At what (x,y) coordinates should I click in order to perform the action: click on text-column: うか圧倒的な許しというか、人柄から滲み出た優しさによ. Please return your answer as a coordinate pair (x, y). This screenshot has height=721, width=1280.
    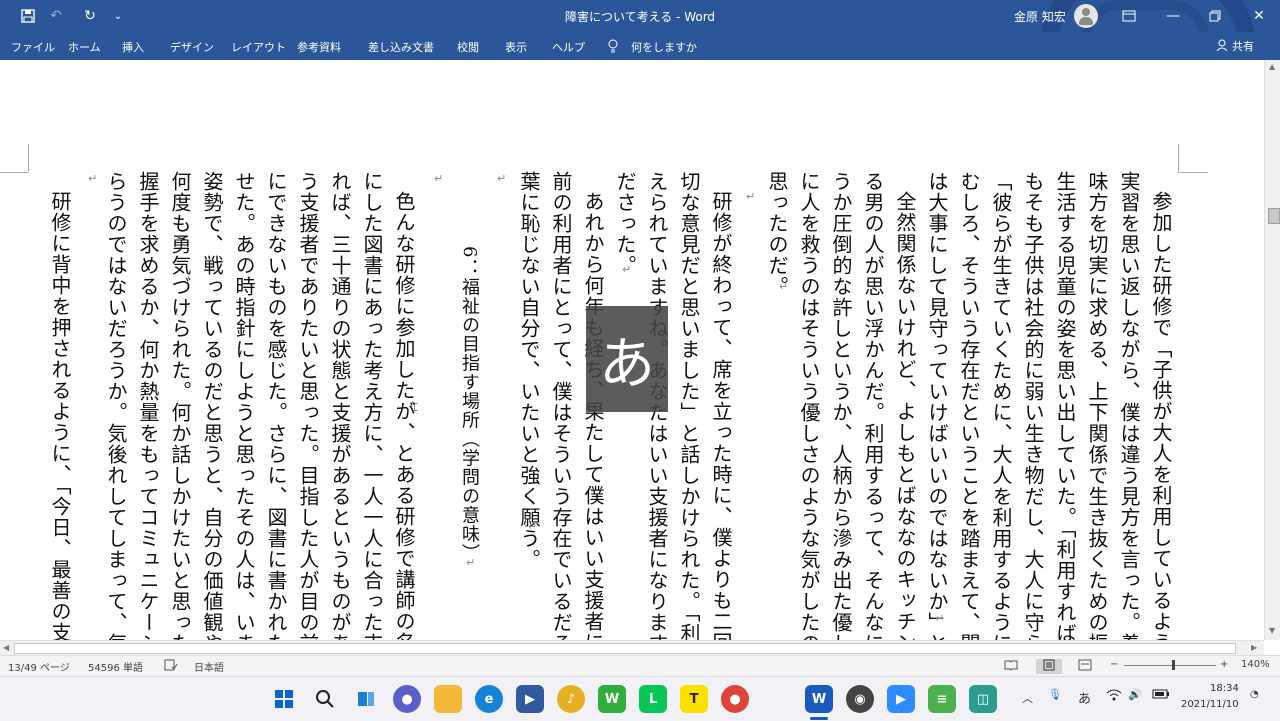
    Looking at the image, I should click on (841, 405).